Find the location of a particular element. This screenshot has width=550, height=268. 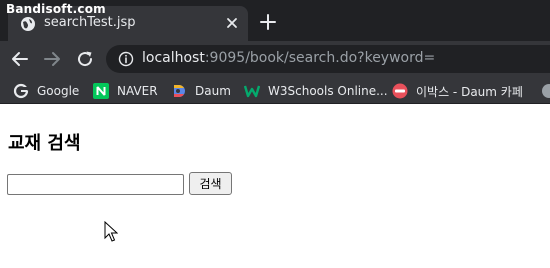

reload-icon is located at coordinates (85, 59).